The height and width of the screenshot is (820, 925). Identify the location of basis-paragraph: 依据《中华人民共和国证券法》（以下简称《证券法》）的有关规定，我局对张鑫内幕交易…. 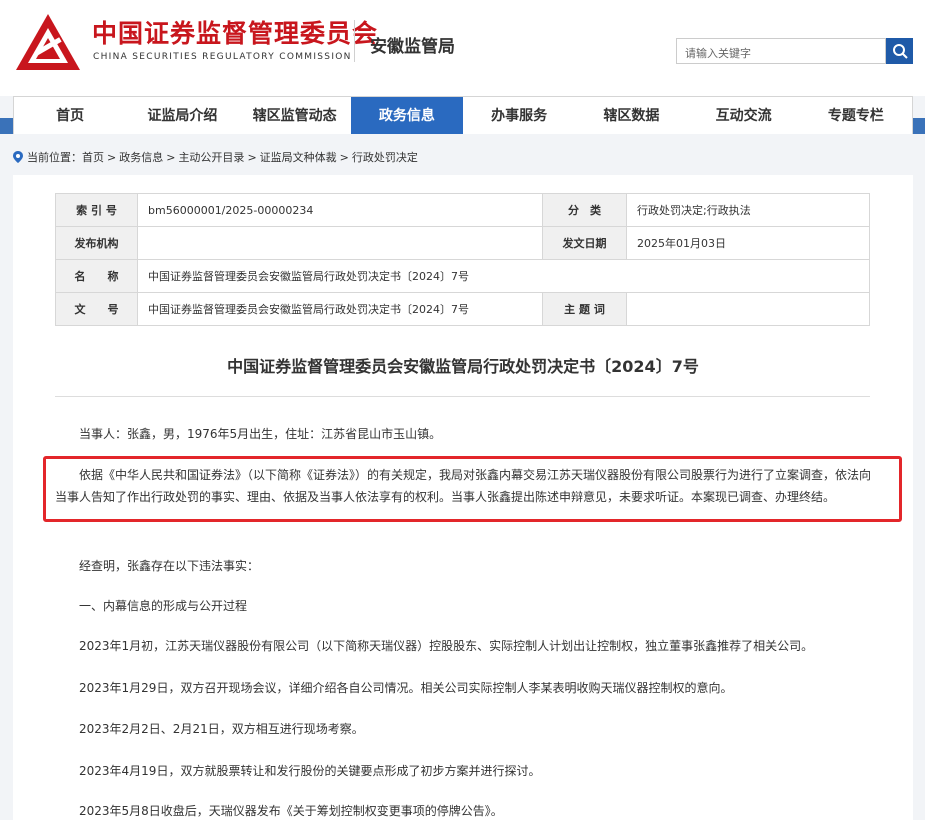
(463, 486).